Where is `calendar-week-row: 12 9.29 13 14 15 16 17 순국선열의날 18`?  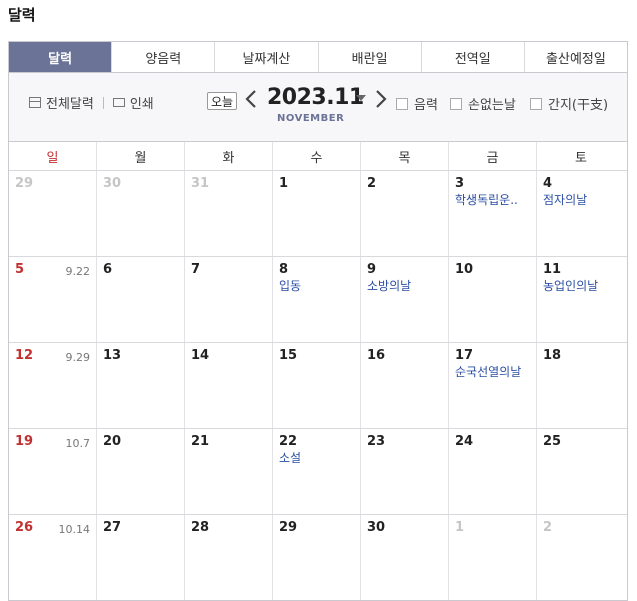 calendar-week-row: 12 9.29 13 14 15 16 17 순국선열의날 18 is located at coordinates (318, 386).